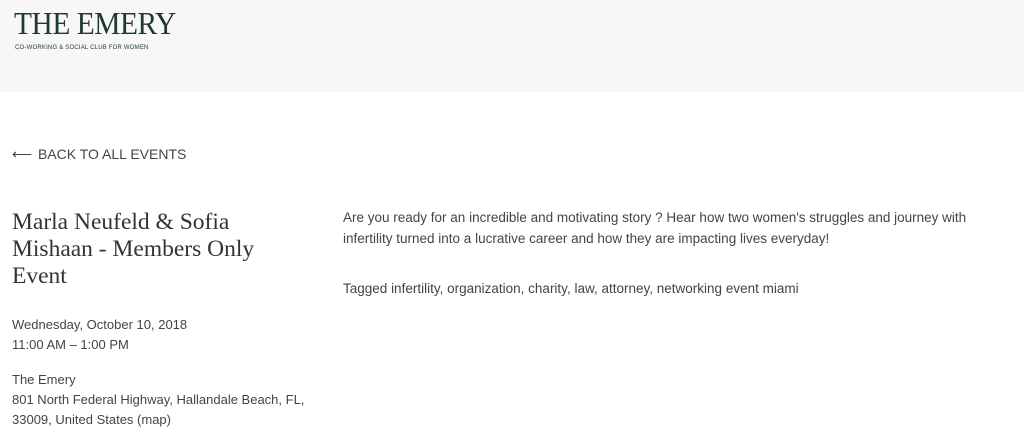 This screenshot has width=1024, height=437. Describe the element at coordinates (82, 48) in the screenshot. I see `logo-tagline: CO-WORKING & SOCIAL CLUB FOR WOMEN` at that location.